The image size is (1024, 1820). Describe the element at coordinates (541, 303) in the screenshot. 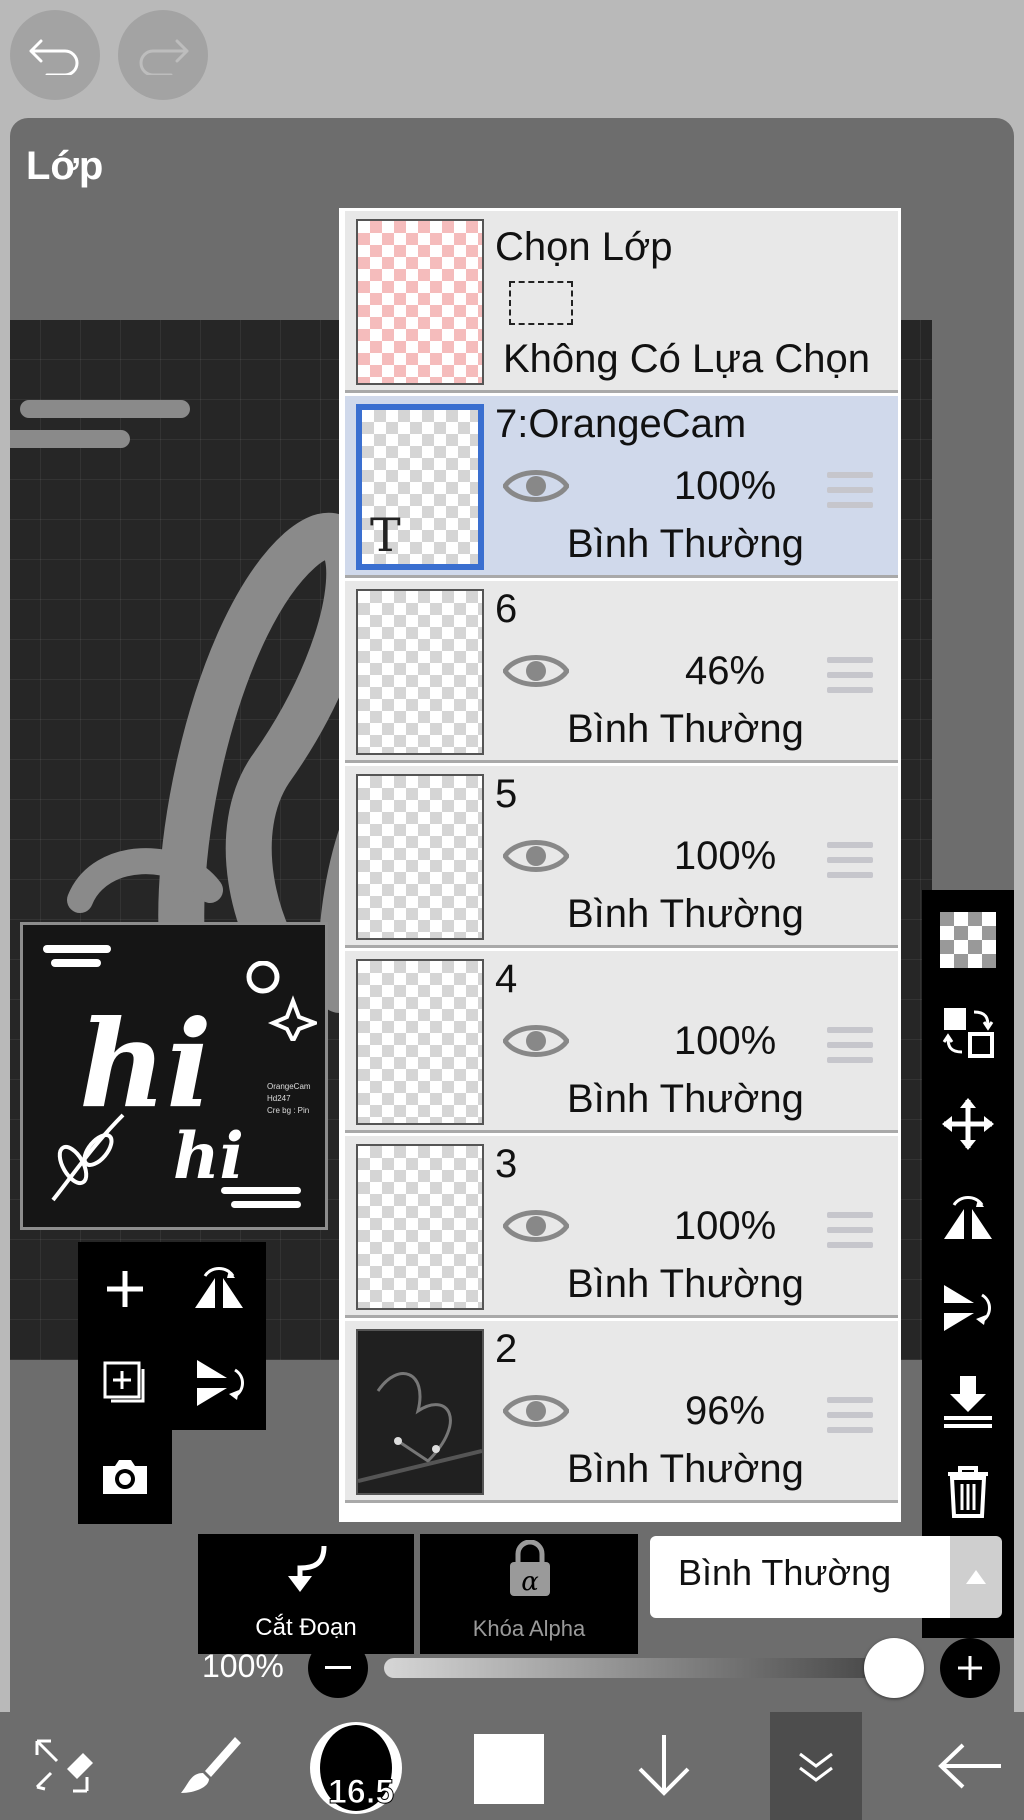

I see `marquee-icon` at that location.